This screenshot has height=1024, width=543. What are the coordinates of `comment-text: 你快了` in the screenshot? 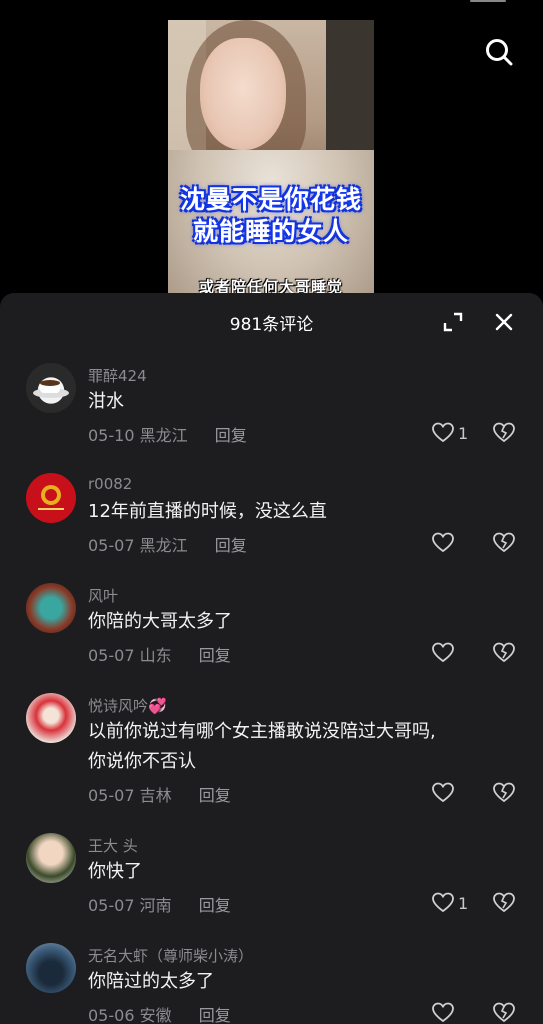 It's located at (115, 871).